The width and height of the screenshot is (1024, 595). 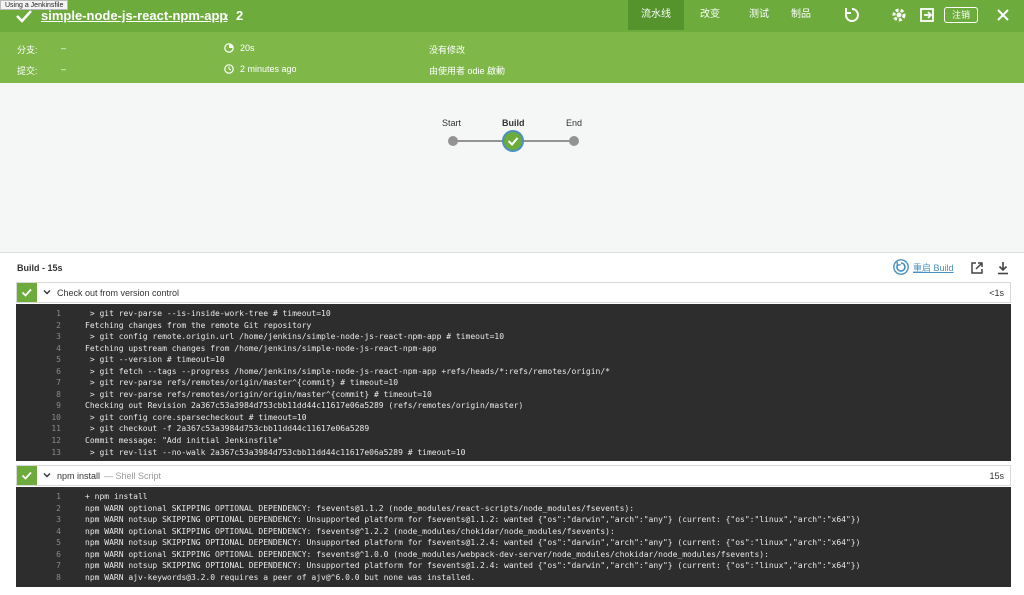 What do you see at coordinates (513, 497) in the screenshot?
I see `log-line: 1 + npm install` at bounding box center [513, 497].